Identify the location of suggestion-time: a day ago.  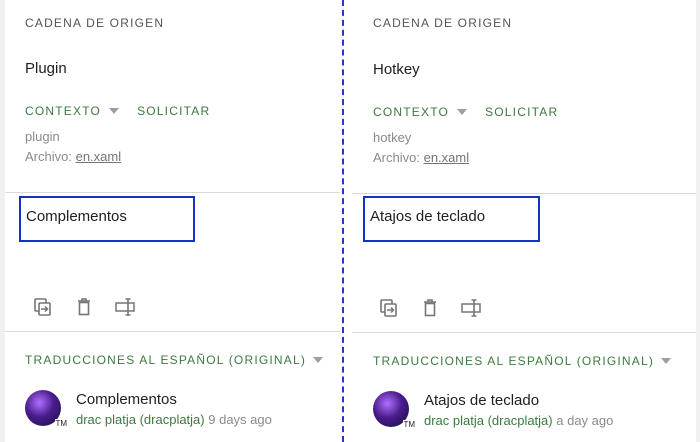
(585, 420).